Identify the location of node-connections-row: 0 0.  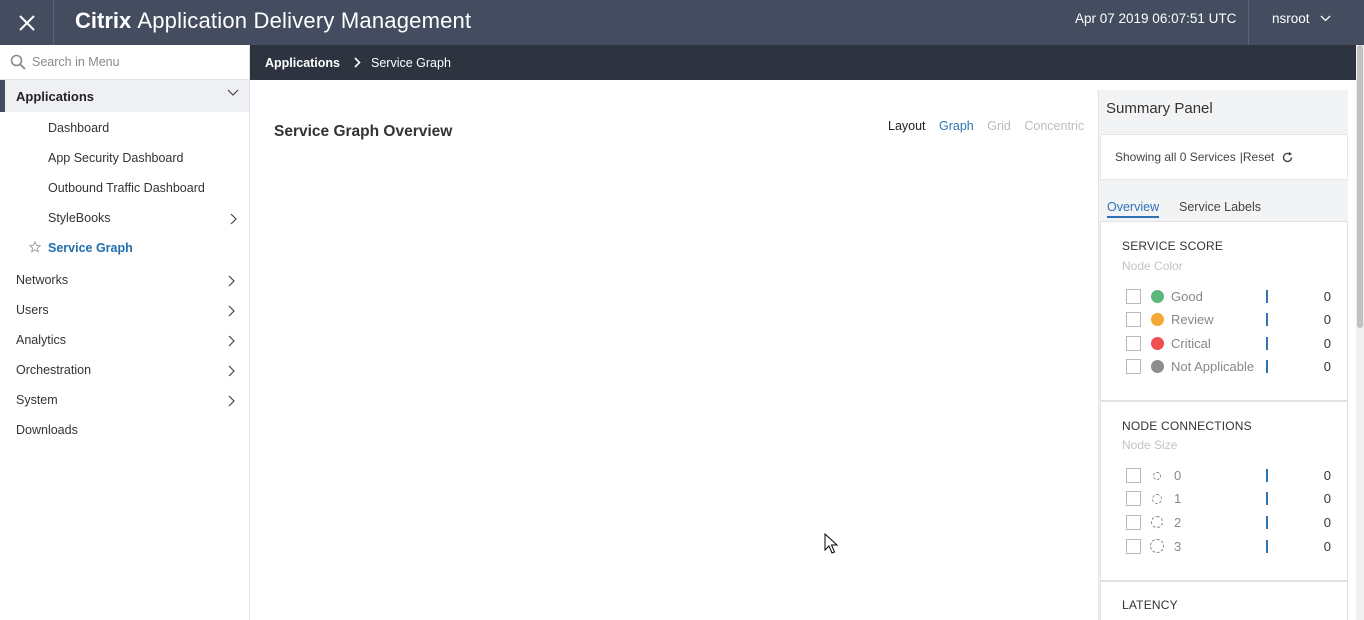
(1228, 476).